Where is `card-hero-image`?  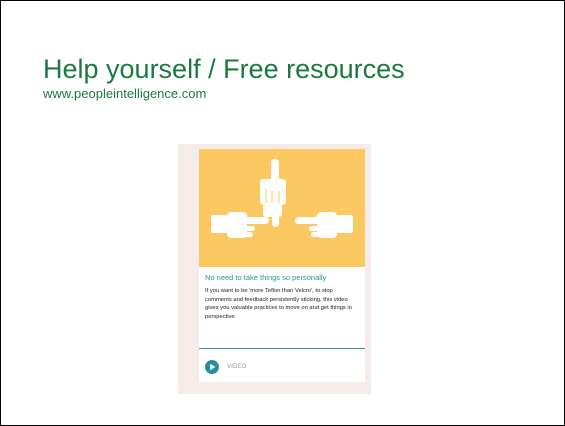 card-hero-image is located at coordinates (282, 208).